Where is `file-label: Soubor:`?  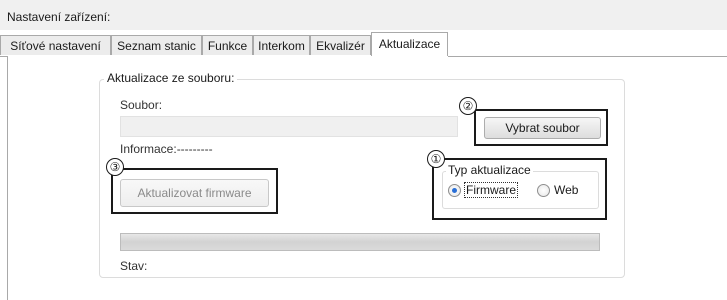 file-label: Soubor: is located at coordinates (141, 105).